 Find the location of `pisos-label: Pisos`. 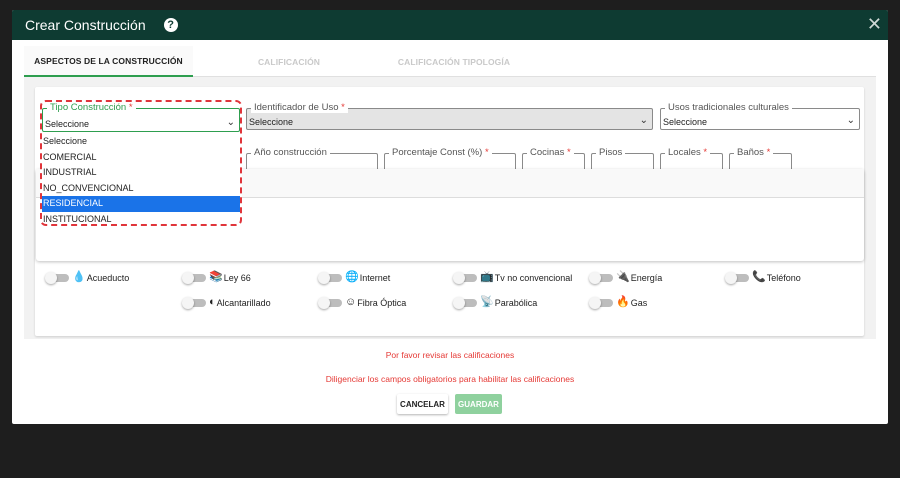

pisos-label: Pisos is located at coordinates (611, 152).